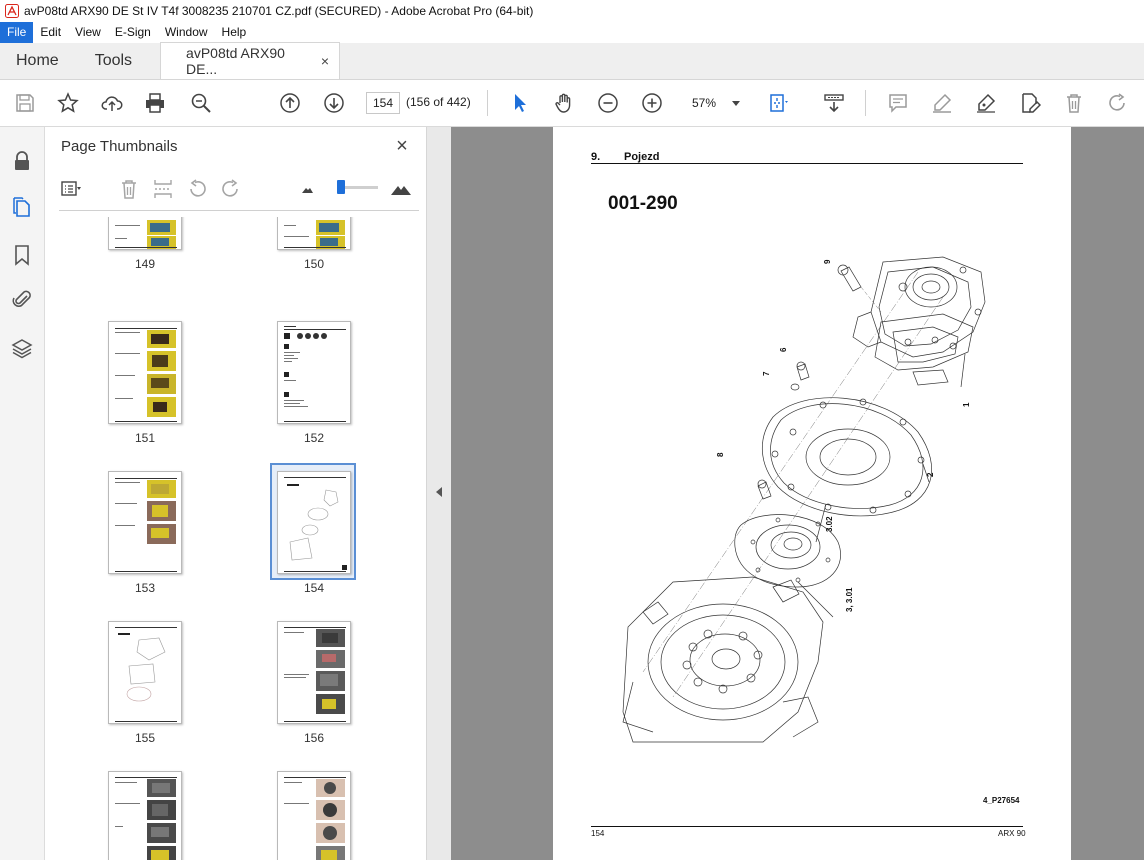 The width and height of the screenshot is (1144, 860). I want to click on callout-8: 8, so click(720, 454).